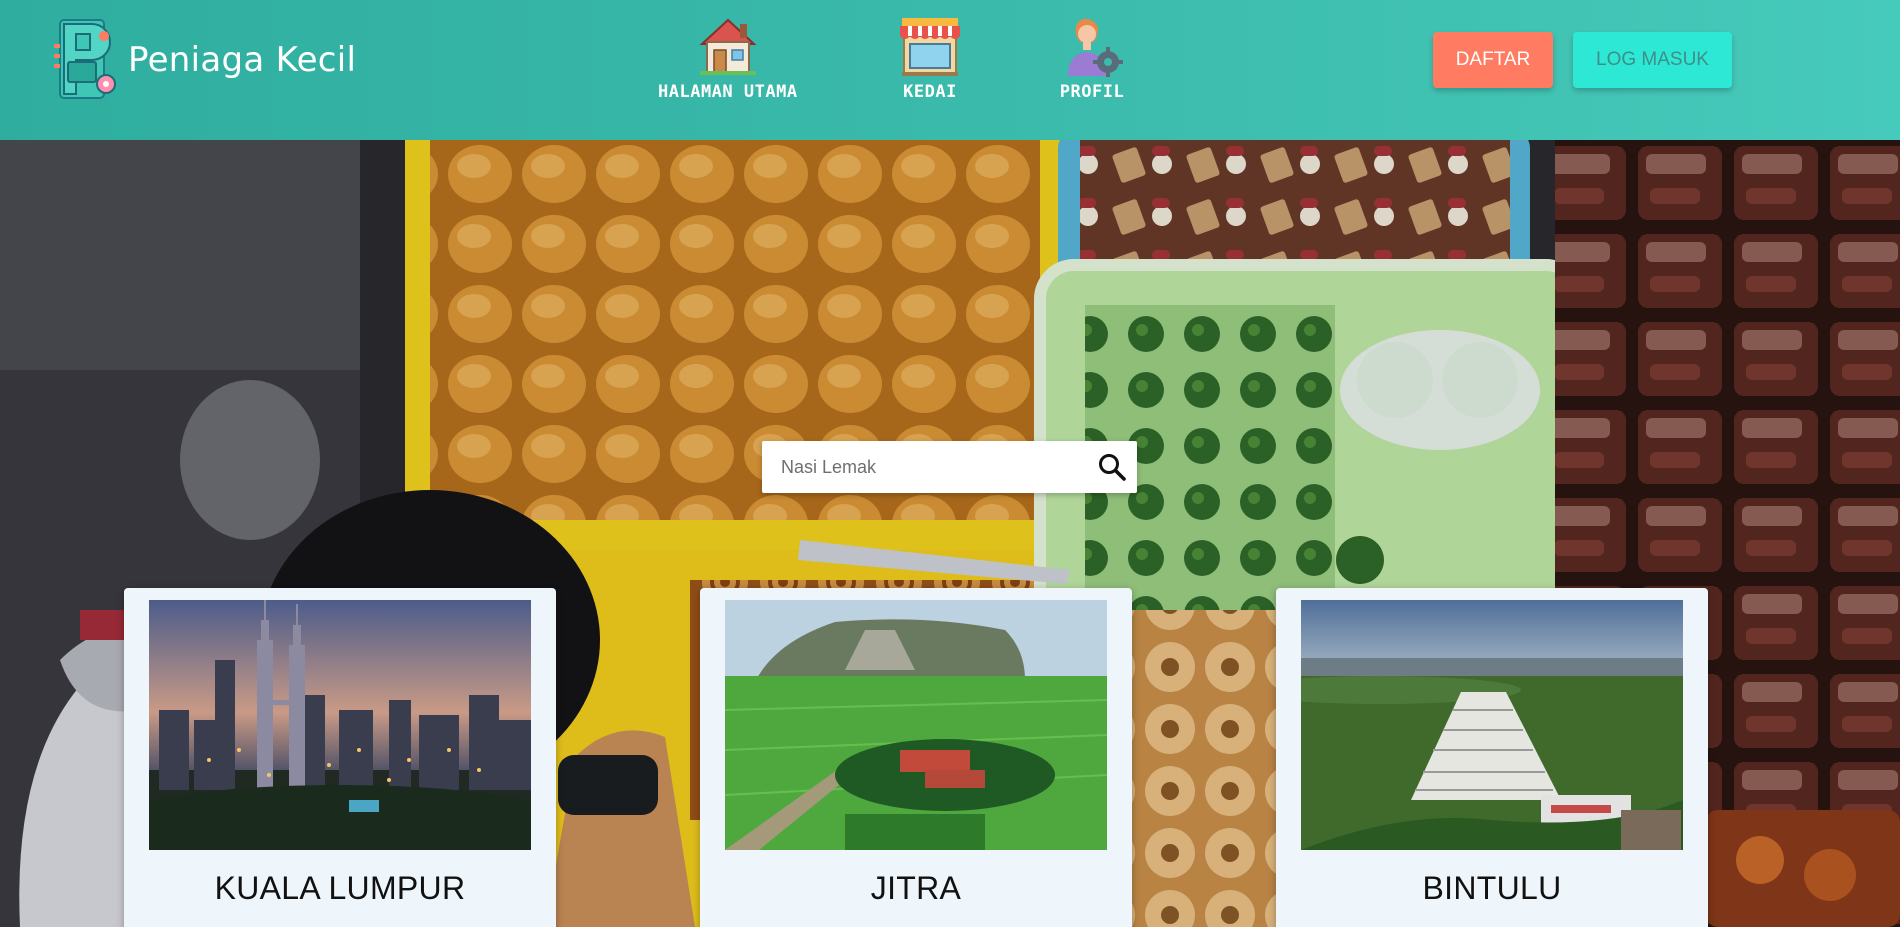  I want to click on city-name: KUALA LUMPUR, so click(340, 888).